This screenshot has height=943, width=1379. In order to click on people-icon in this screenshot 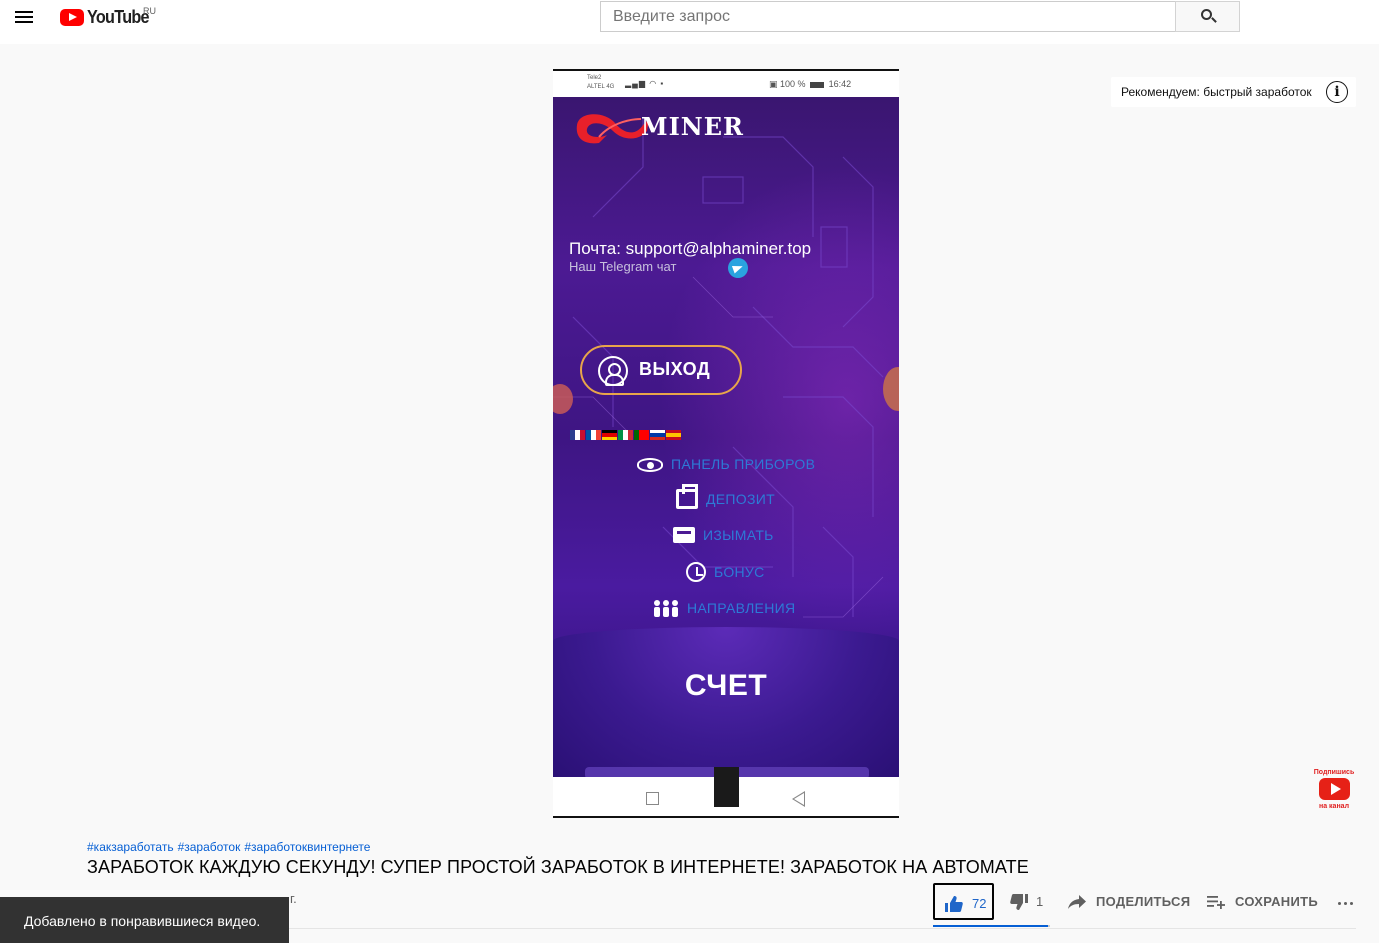, I will do `click(666, 608)`.